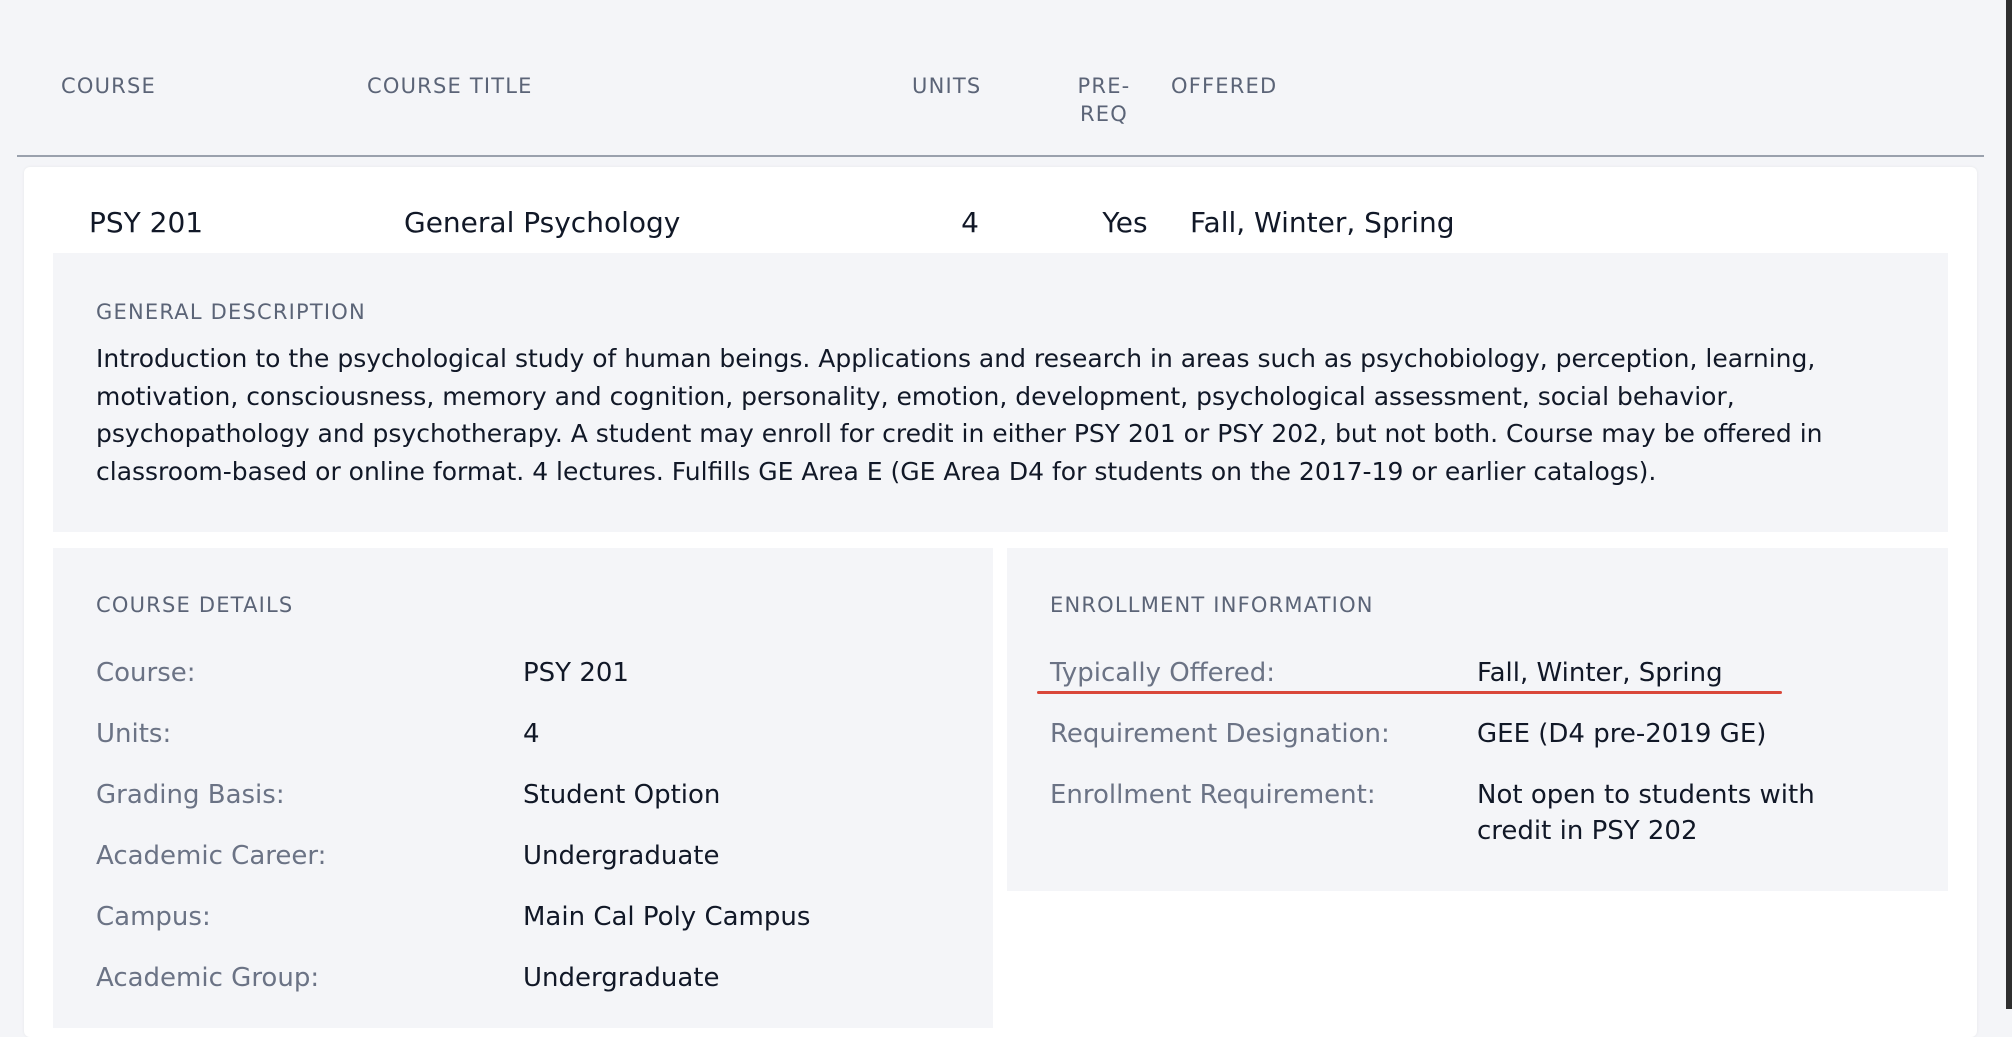 The height and width of the screenshot is (1037, 2012). I want to click on enrollment-information-heading: ENROLLMENT INFORMATION, so click(1212, 605).